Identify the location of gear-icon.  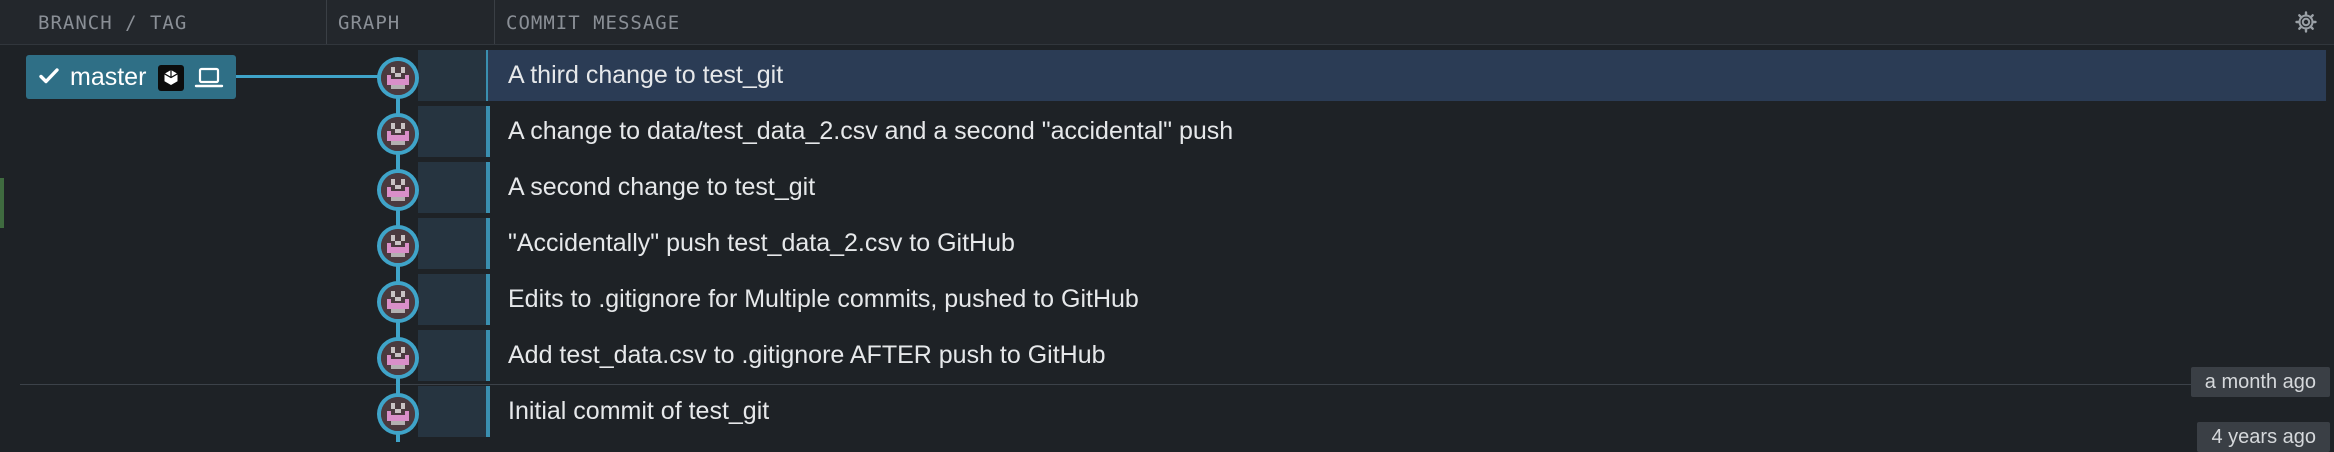
(2306, 22).